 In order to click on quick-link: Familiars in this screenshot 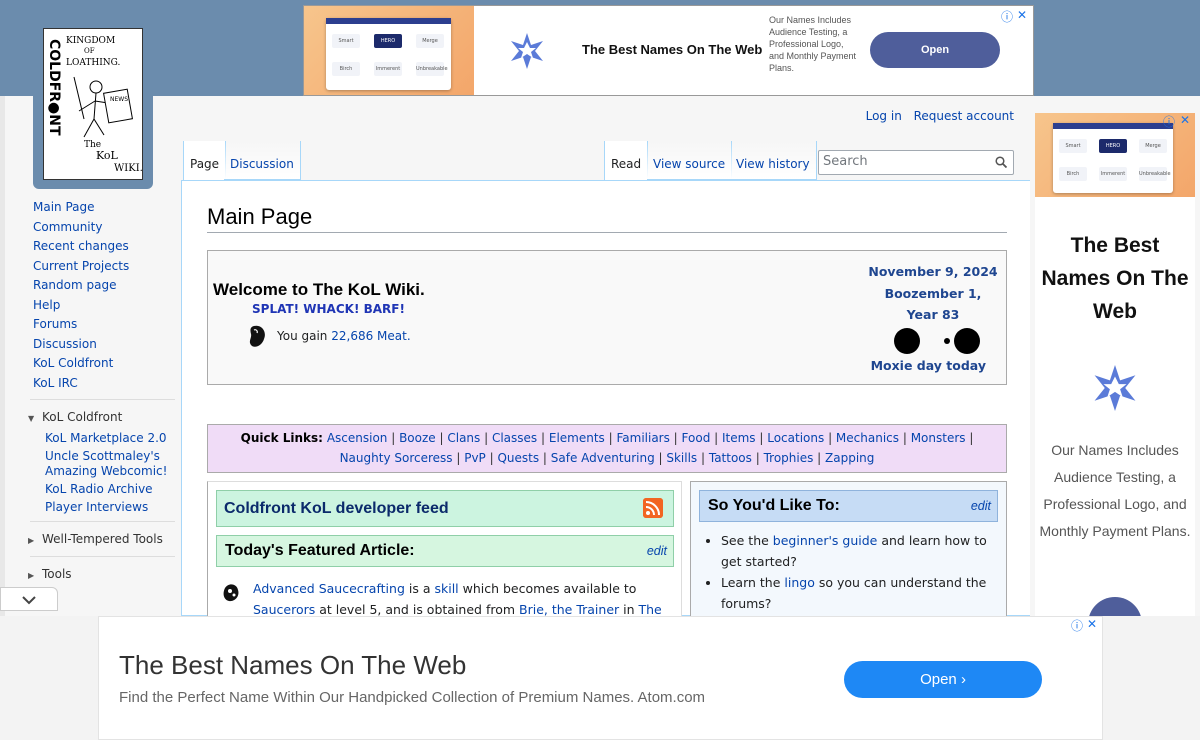, I will do `click(642, 438)`.